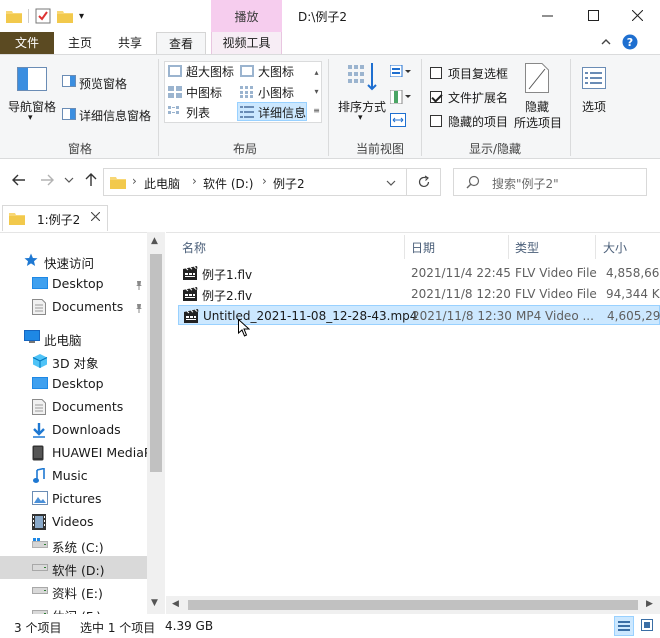 Image resolution: width=660 pixels, height=638 pixels. I want to click on properties-check-icon, so click(43, 16).